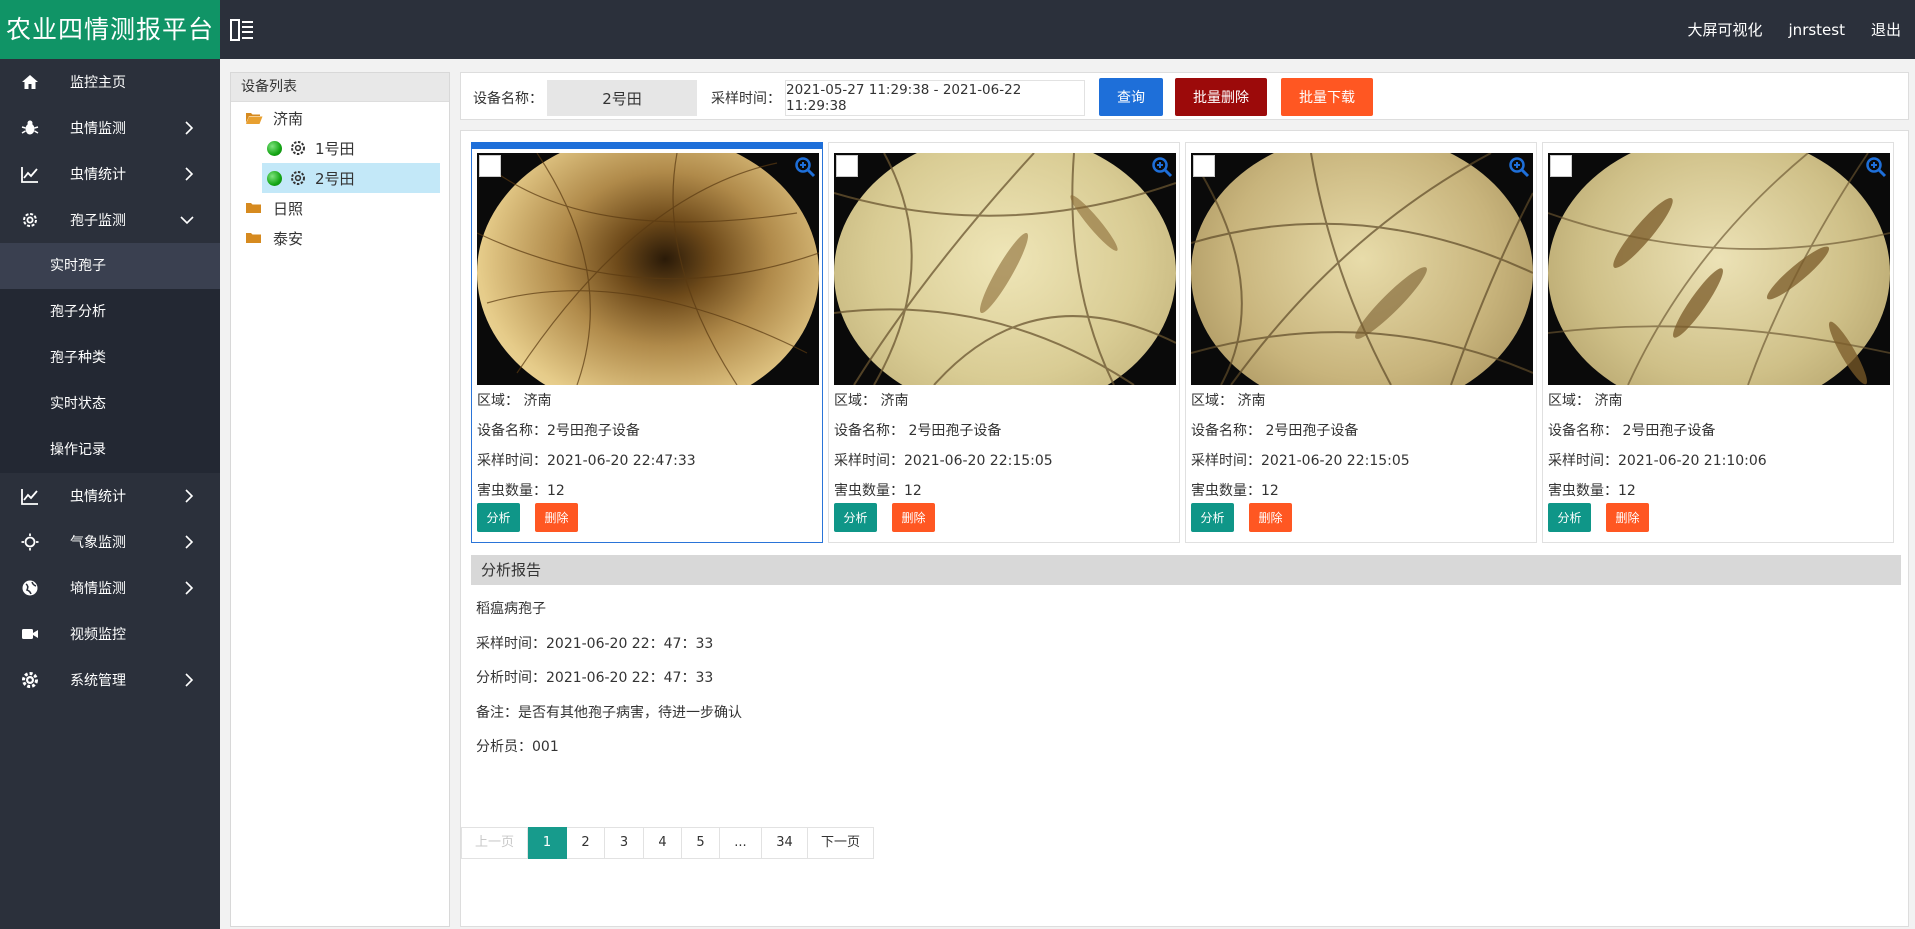 This screenshot has height=929, width=1915. I want to click on sidebar-item-pest-monitor: 虫情监测, so click(110, 128).